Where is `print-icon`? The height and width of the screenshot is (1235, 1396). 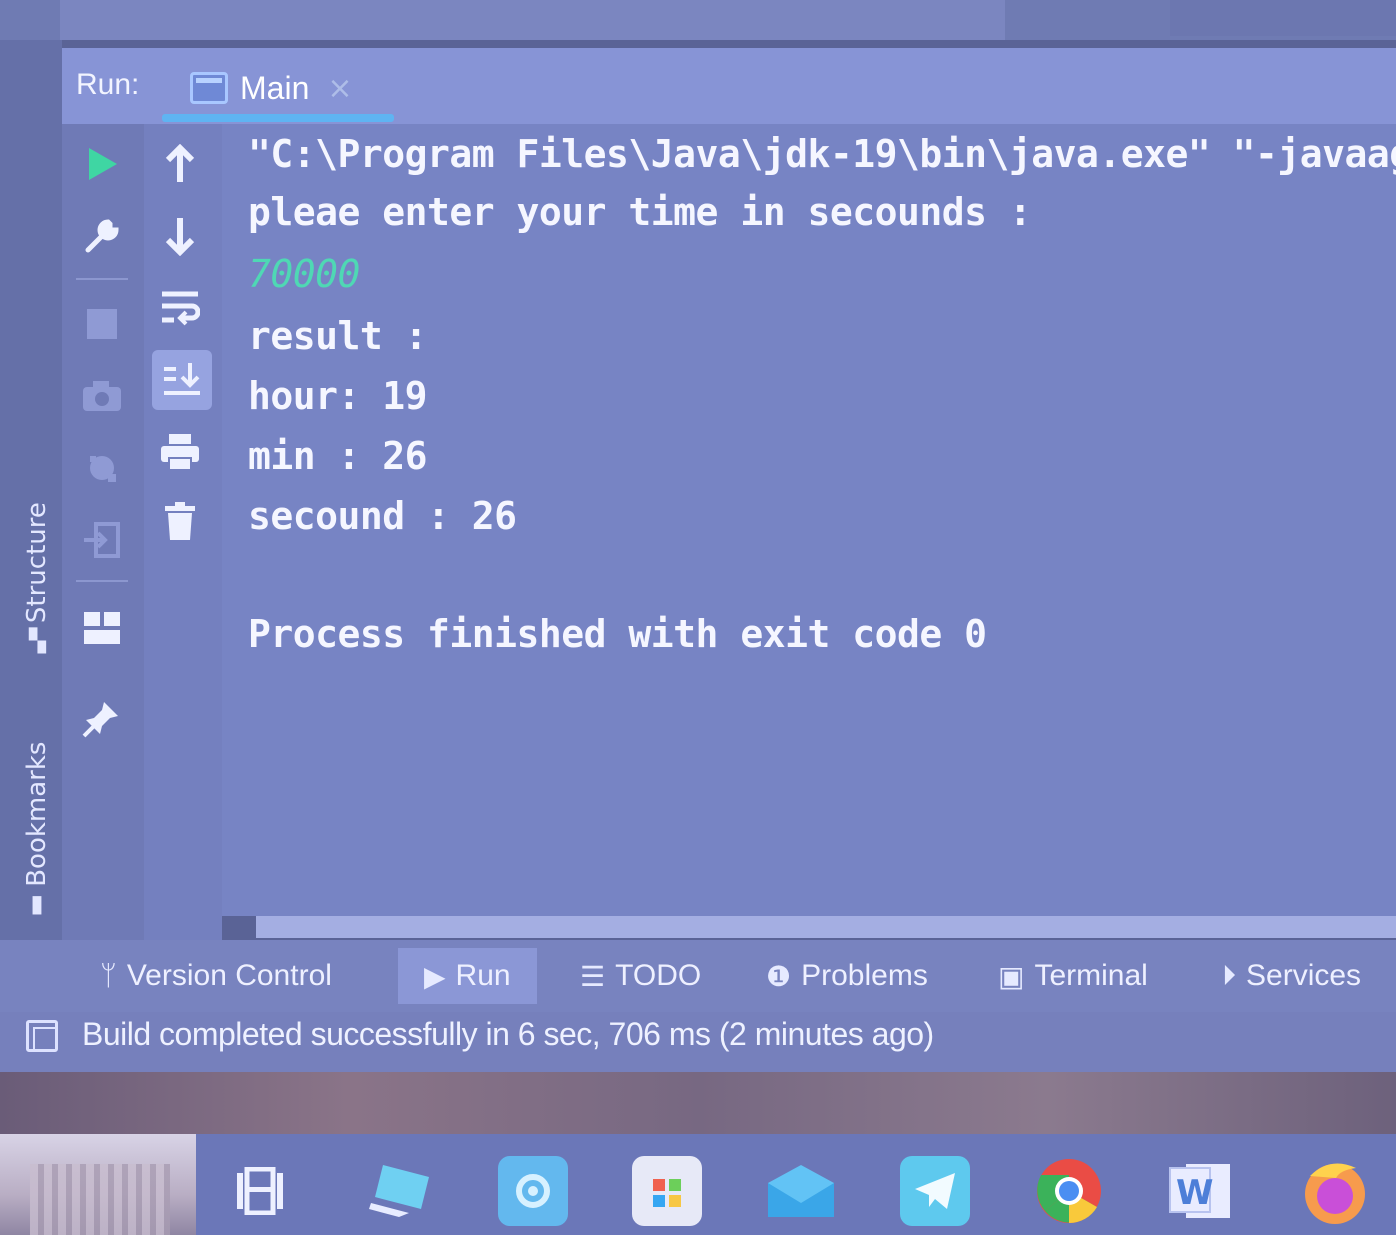
print-icon is located at coordinates (180, 452).